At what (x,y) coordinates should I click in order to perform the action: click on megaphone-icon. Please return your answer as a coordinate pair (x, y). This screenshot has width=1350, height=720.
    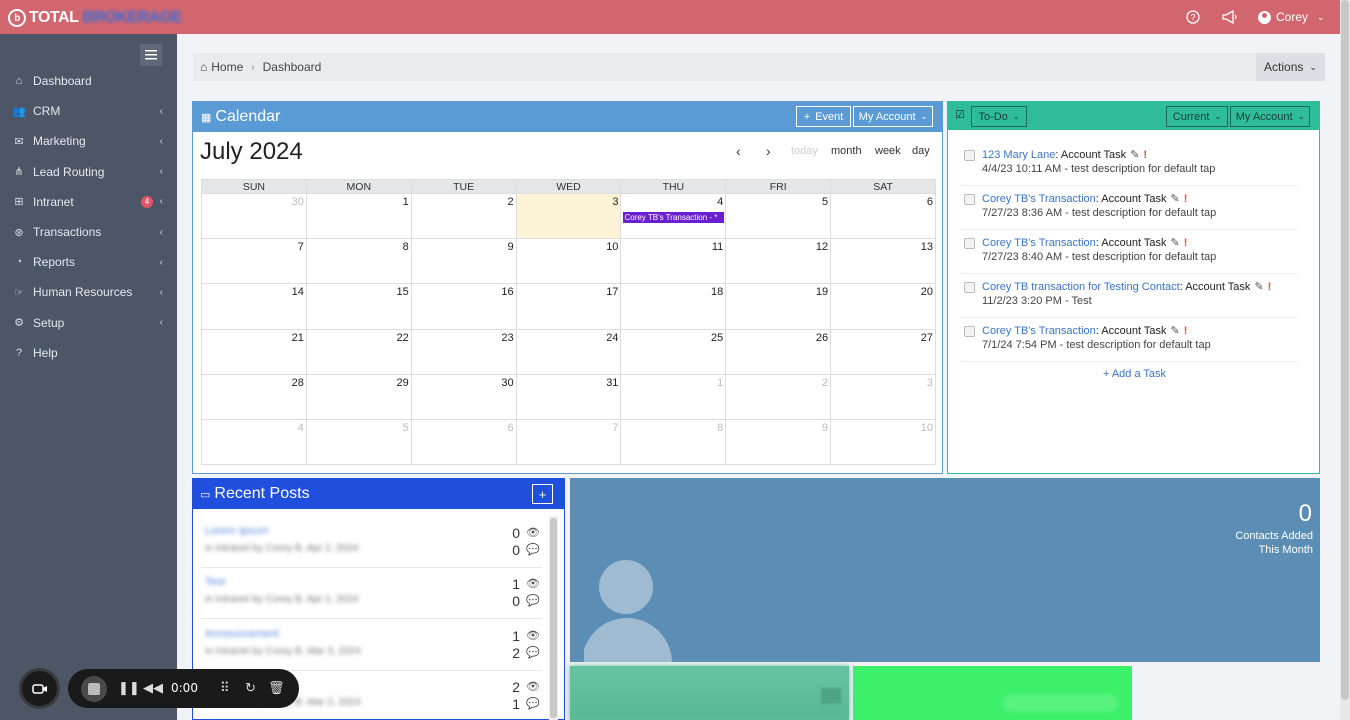
    Looking at the image, I should click on (1230, 18).